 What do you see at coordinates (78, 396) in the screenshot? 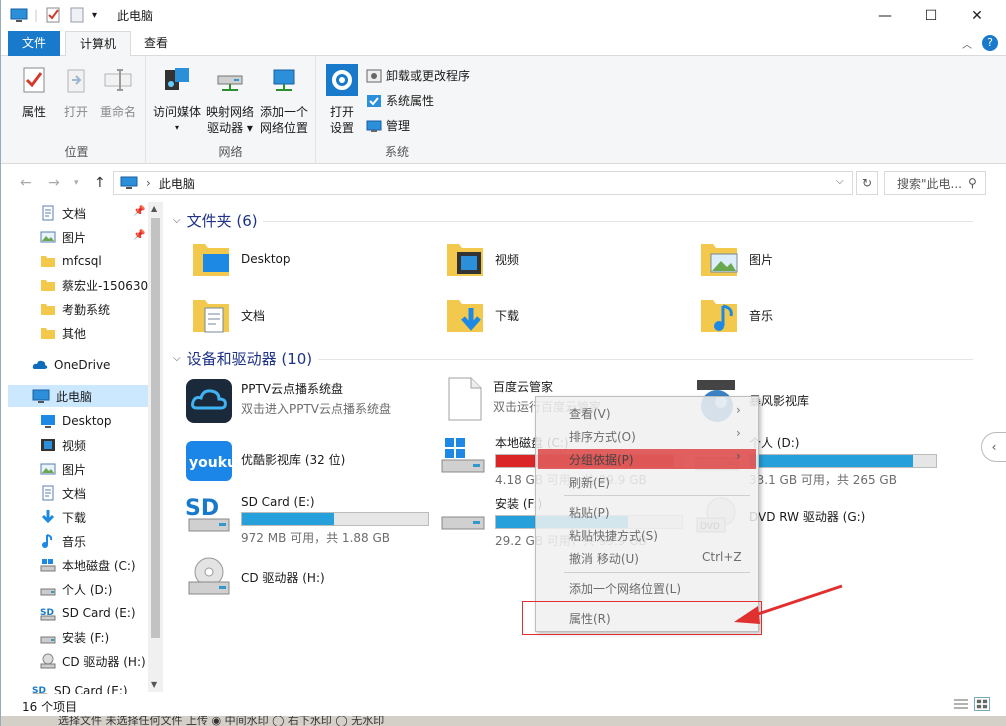
I see `sidebar-item-this-pc: 此电脑` at bounding box center [78, 396].